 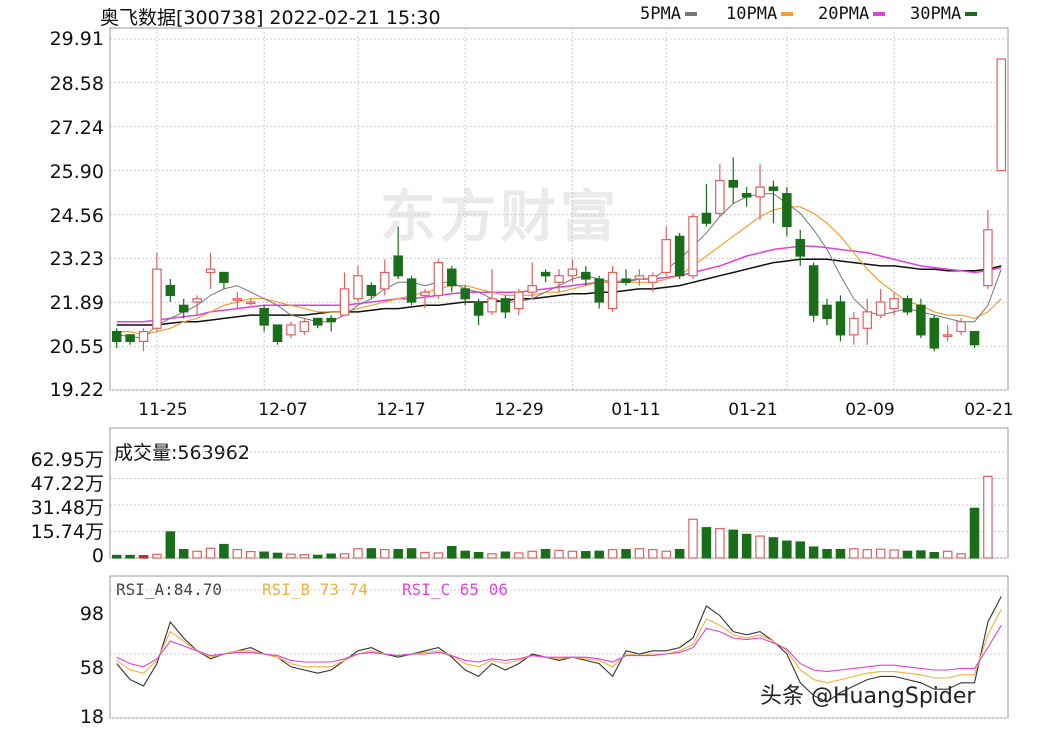 What do you see at coordinates (559, 649) in the screenshot?
I see `rsi-line-rsi_a` at bounding box center [559, 649].